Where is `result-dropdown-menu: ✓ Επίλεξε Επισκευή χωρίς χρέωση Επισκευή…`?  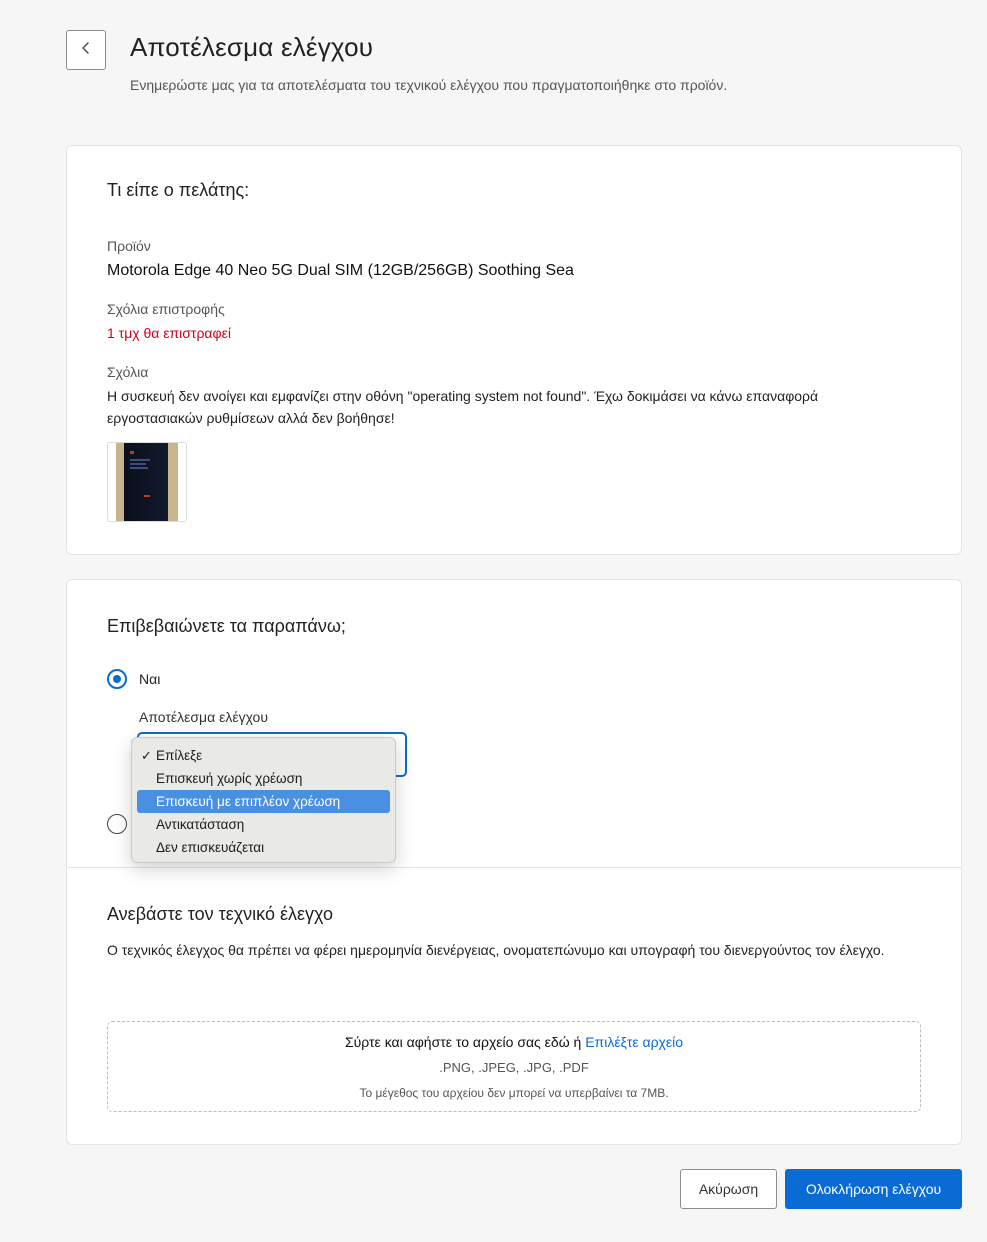
result-dropdown-menu: ✓ Επίλεξε Επισκευή χωρίς χρέωση Επισκευή… is located at coordinates (263, 800).